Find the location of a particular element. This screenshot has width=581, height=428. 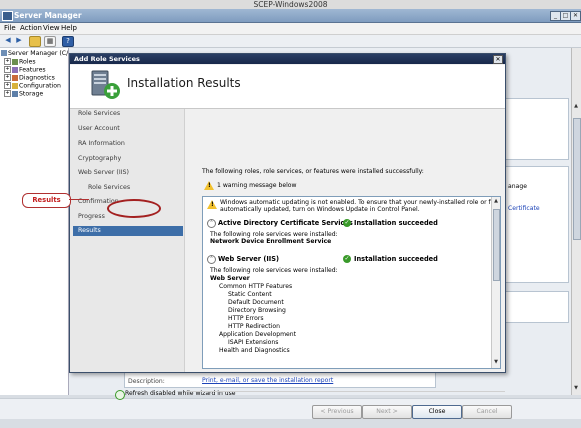

storage-icon is located at coordinates (15, 93).